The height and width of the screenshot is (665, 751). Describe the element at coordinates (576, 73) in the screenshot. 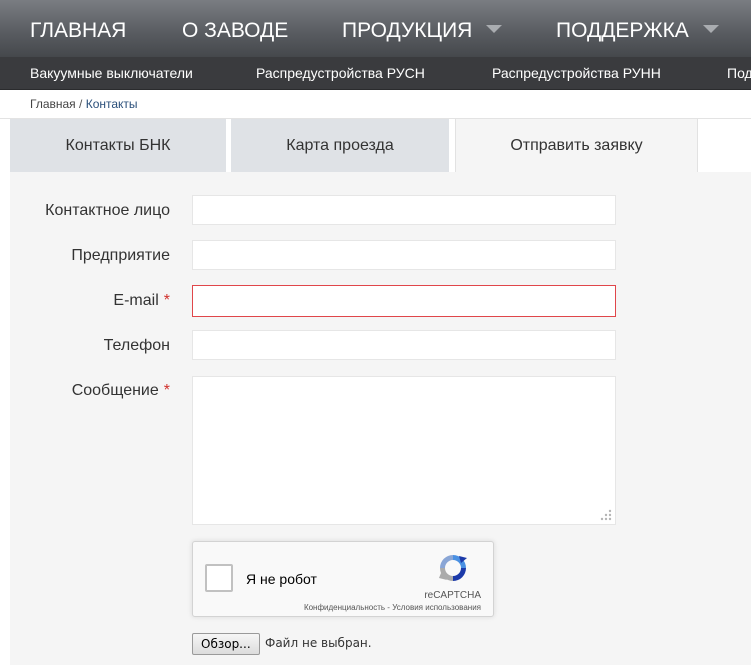

I see `sub-nav-runn: Распредустройства РУНН` at that location.